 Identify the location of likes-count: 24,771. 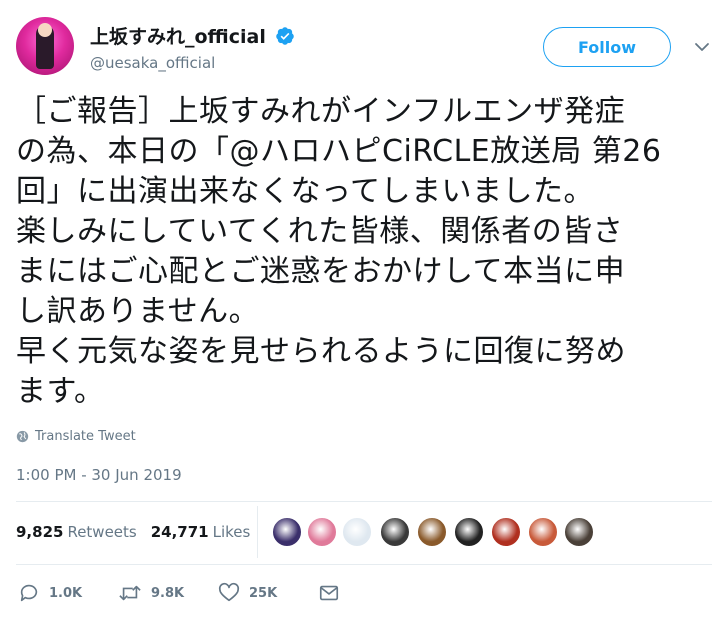
(180, 532).